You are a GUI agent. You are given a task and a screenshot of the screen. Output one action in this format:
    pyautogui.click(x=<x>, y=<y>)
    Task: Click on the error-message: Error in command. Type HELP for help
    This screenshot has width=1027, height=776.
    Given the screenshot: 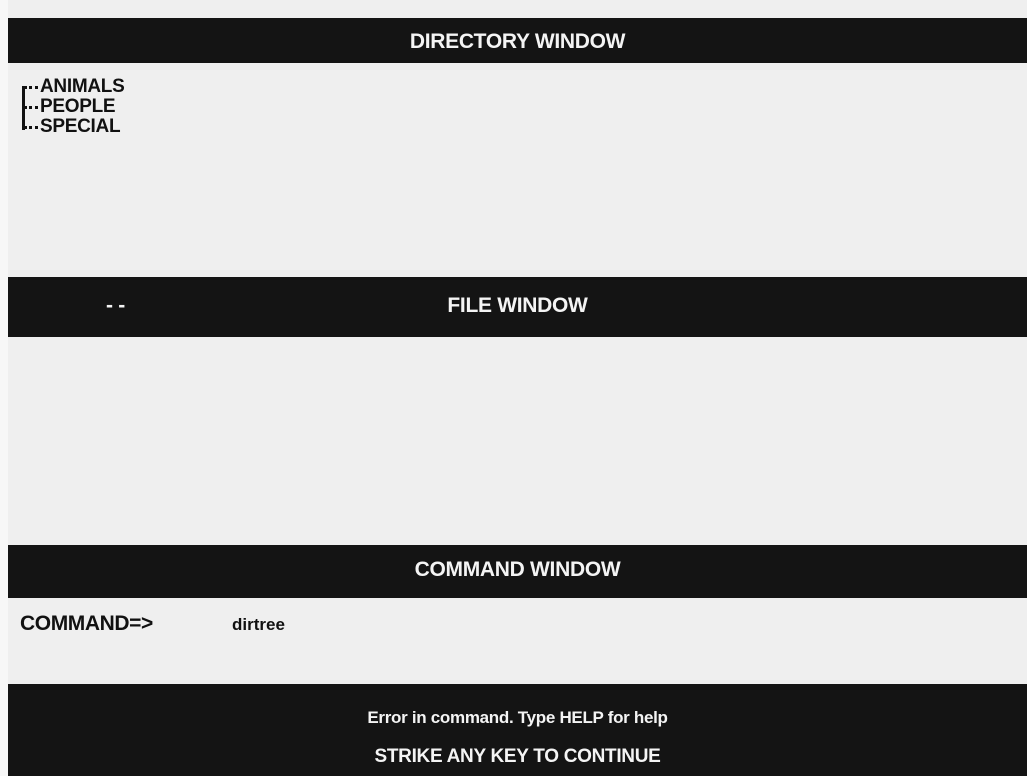 What is the action you would take?
    pyautogui.click(x=517, y=717)
    